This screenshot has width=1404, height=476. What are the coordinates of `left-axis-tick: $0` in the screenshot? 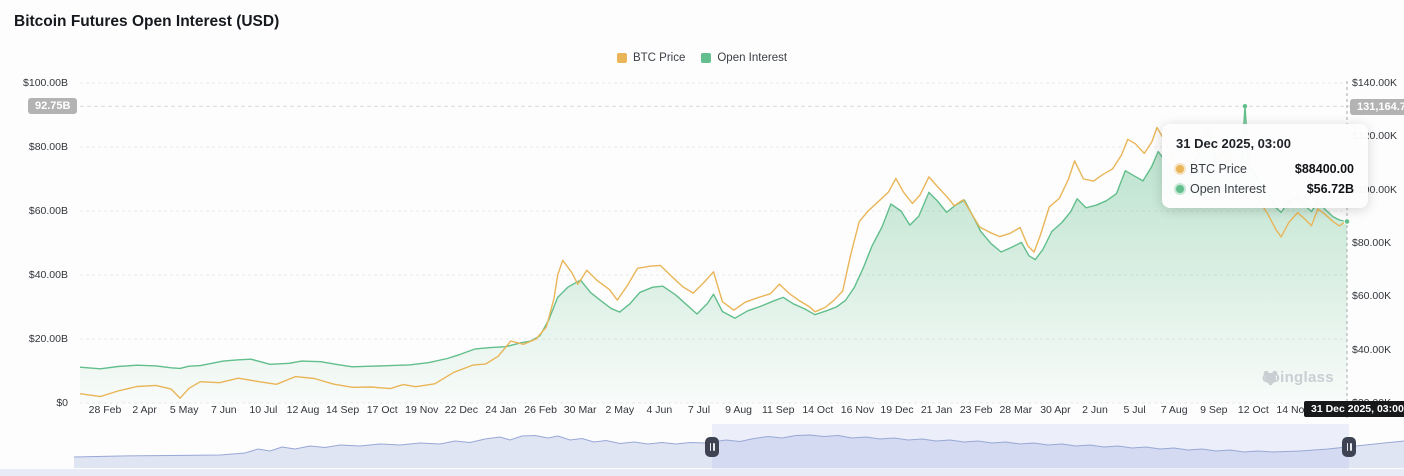 It's located at (62, 403).